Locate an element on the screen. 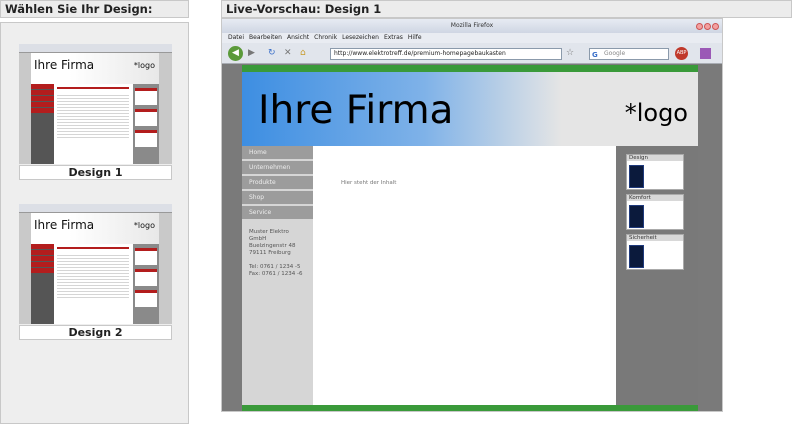 Image resolution: width=794 pixels, height=424 pixels. left-panel-header: Wählen Sie Ihr Design: is located at coordinates (94, 9).